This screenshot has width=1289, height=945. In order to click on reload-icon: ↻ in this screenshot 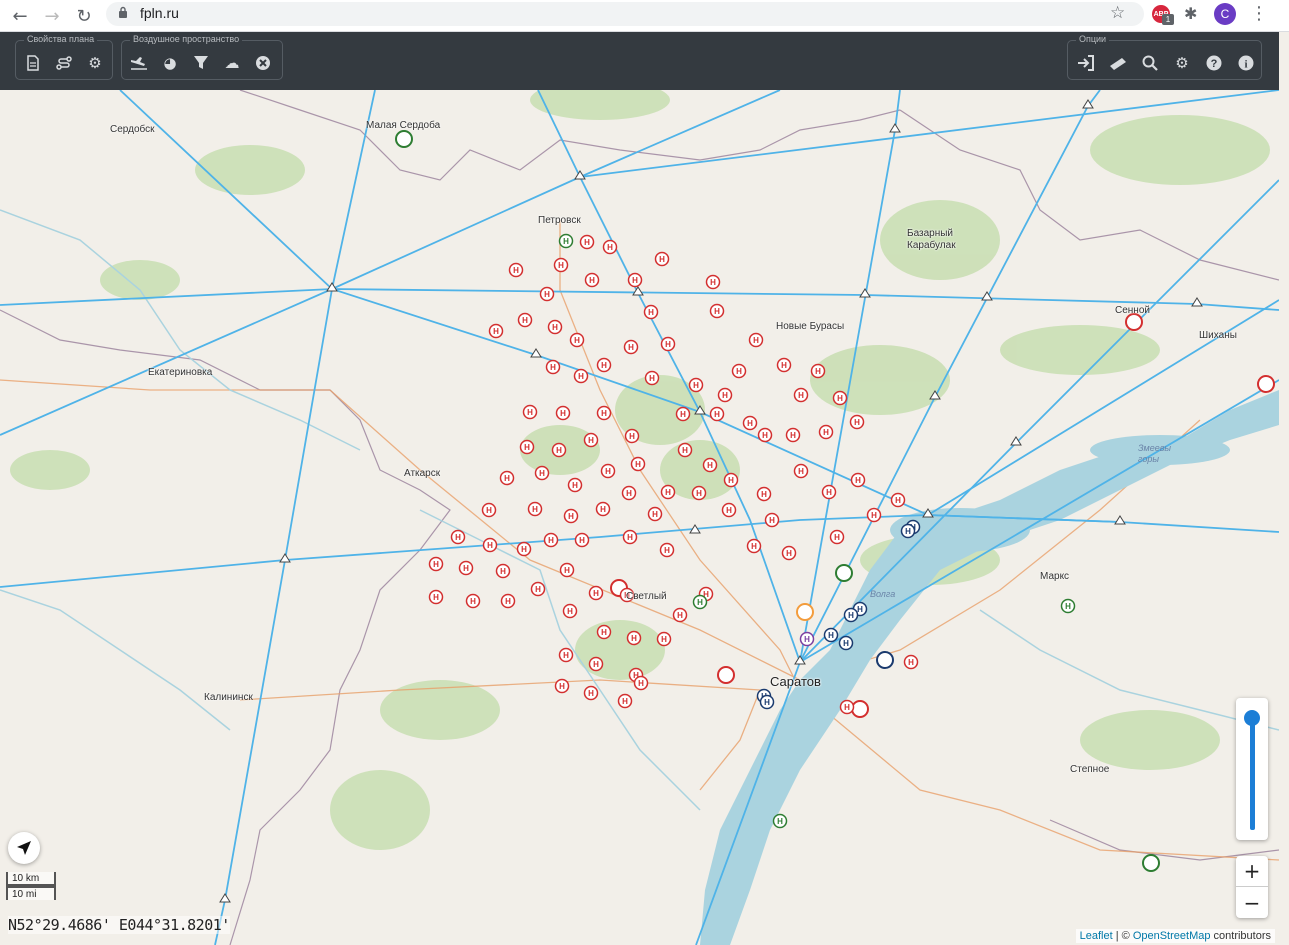, I will do `click(84, 16)`.